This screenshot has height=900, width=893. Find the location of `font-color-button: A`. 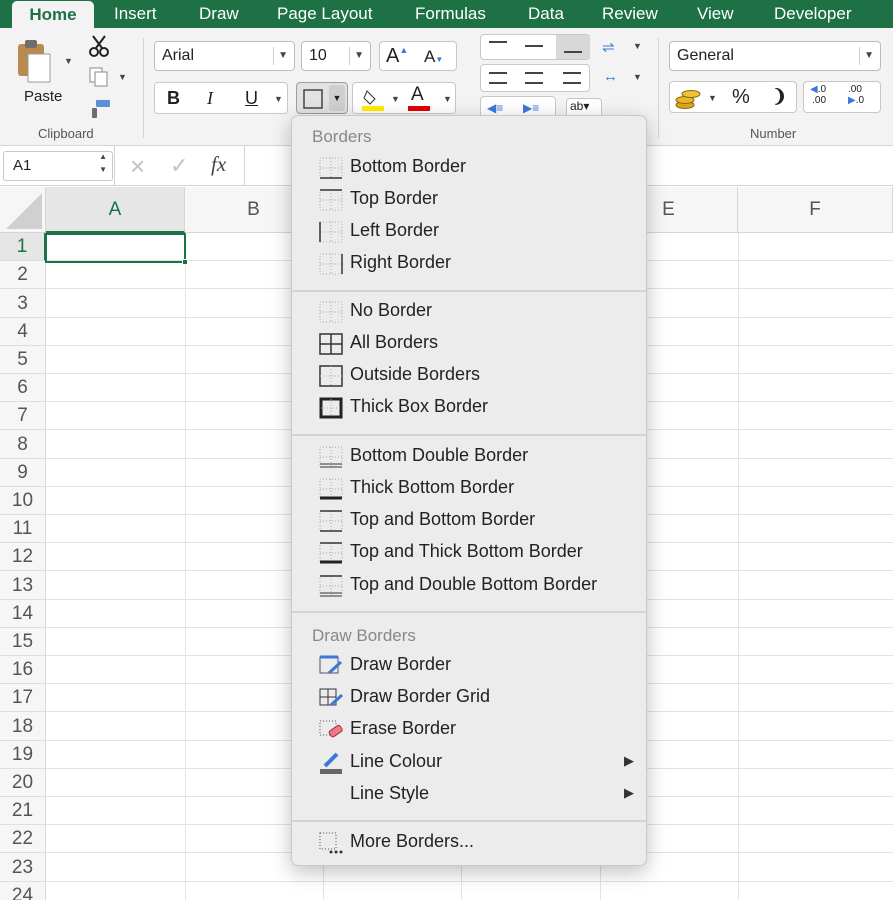

font-color-button: A is located at coordinates (417, 95).